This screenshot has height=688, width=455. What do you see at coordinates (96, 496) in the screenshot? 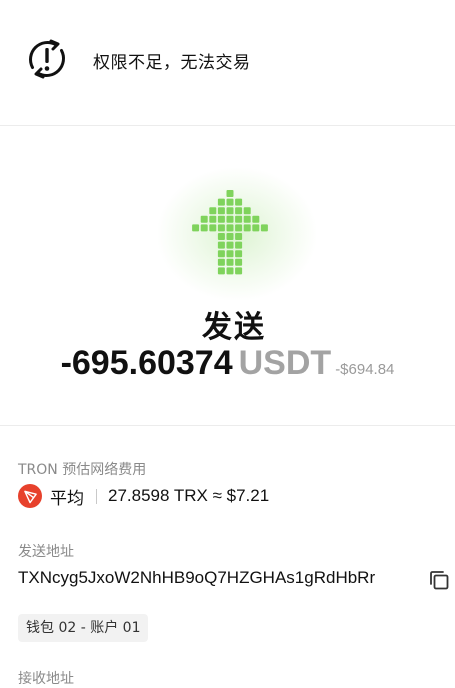
I see `separator` at bounding box center [96, 496].